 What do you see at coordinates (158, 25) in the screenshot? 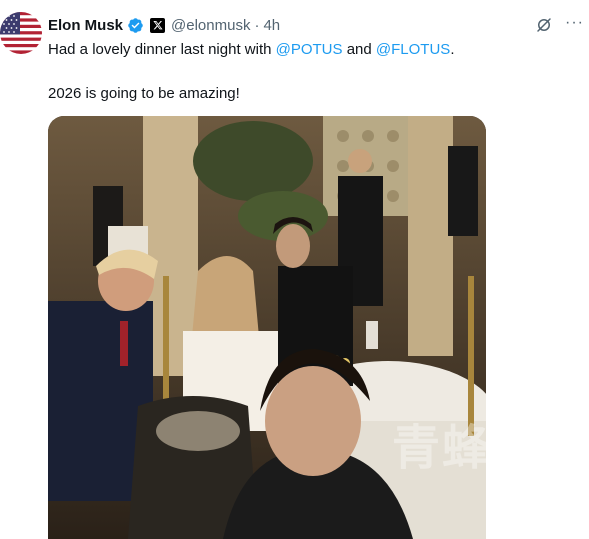
I see `x-logo-icon` at bounding box center [158, 25].